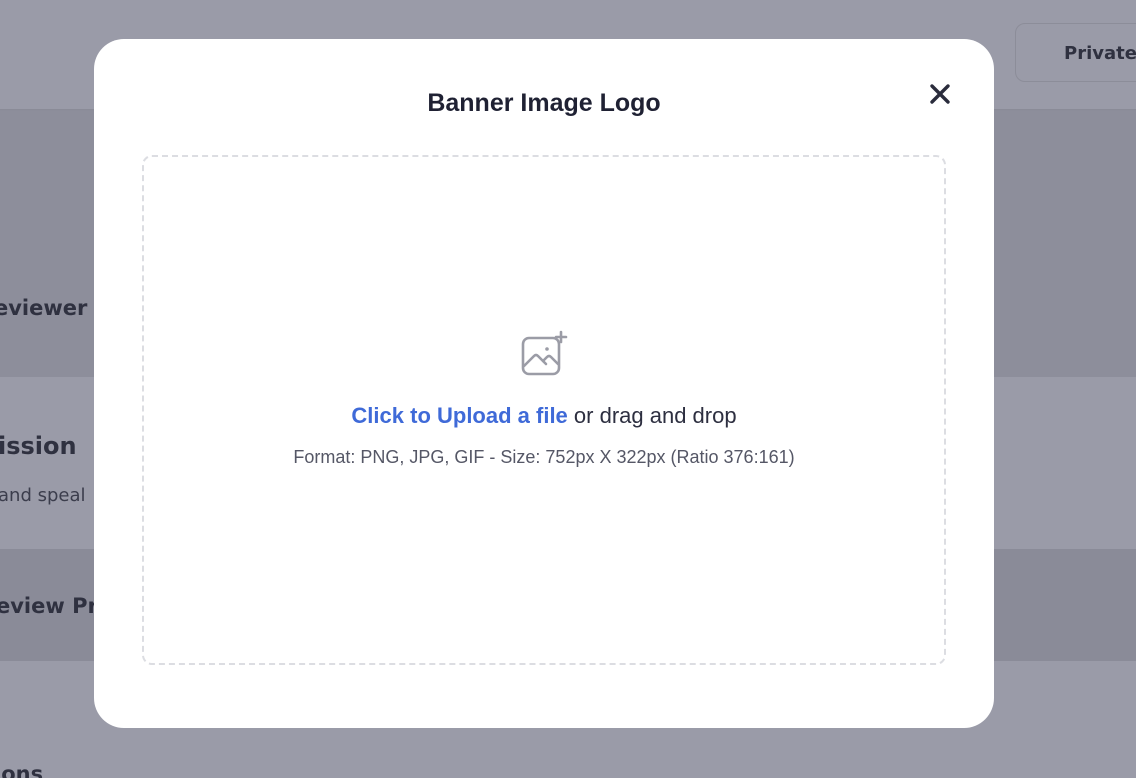 Image resolution: width=1136 pixels, height=778 pixels. Describe the element at coordinates (49, 606) in the screenshot. I see `background-review-text: eview Pr` at that location.